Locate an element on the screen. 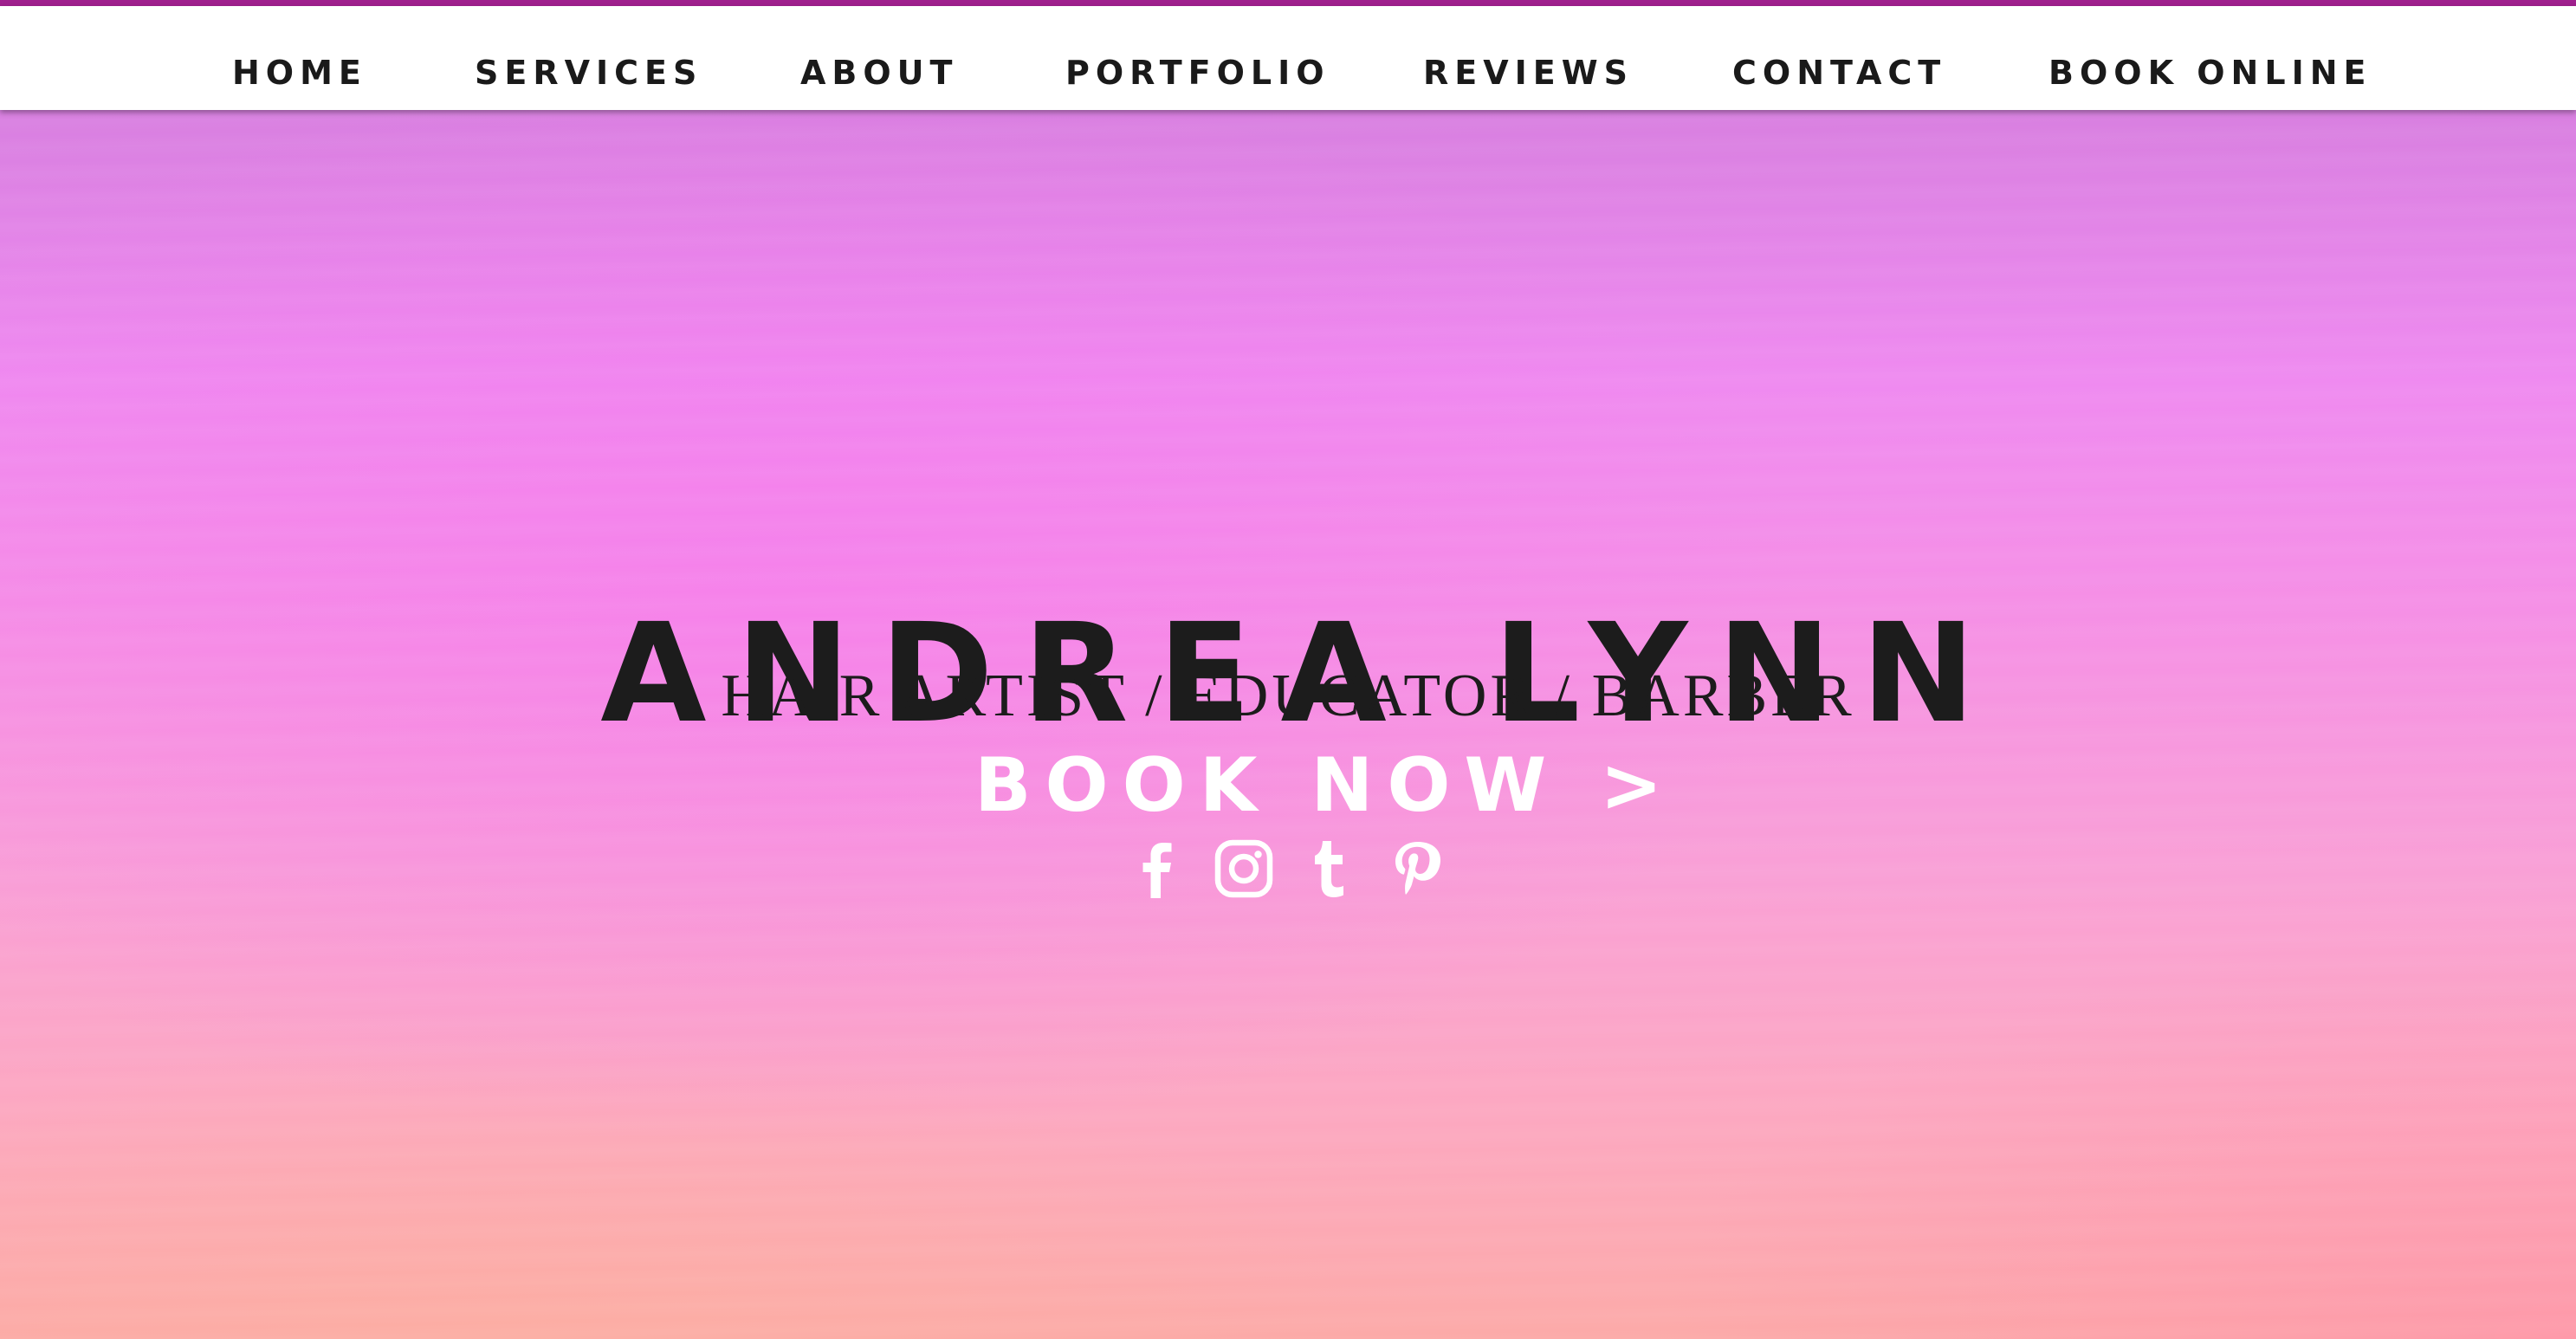 This screenshot has width=2576, height=1339. nav-item-reviews: REVIEWS is located at coordinates (1528, 72).